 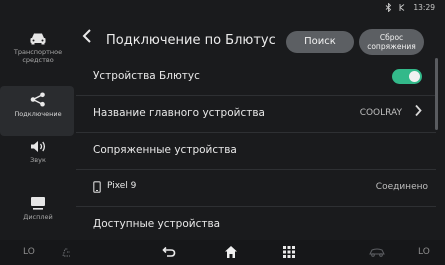 I want to click on sidebar-item-label: Транспортное средство, so click(x=38, y=56).